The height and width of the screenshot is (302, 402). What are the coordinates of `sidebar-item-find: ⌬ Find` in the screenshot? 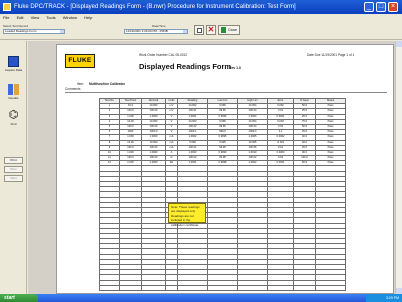 It's located at (13, 119).